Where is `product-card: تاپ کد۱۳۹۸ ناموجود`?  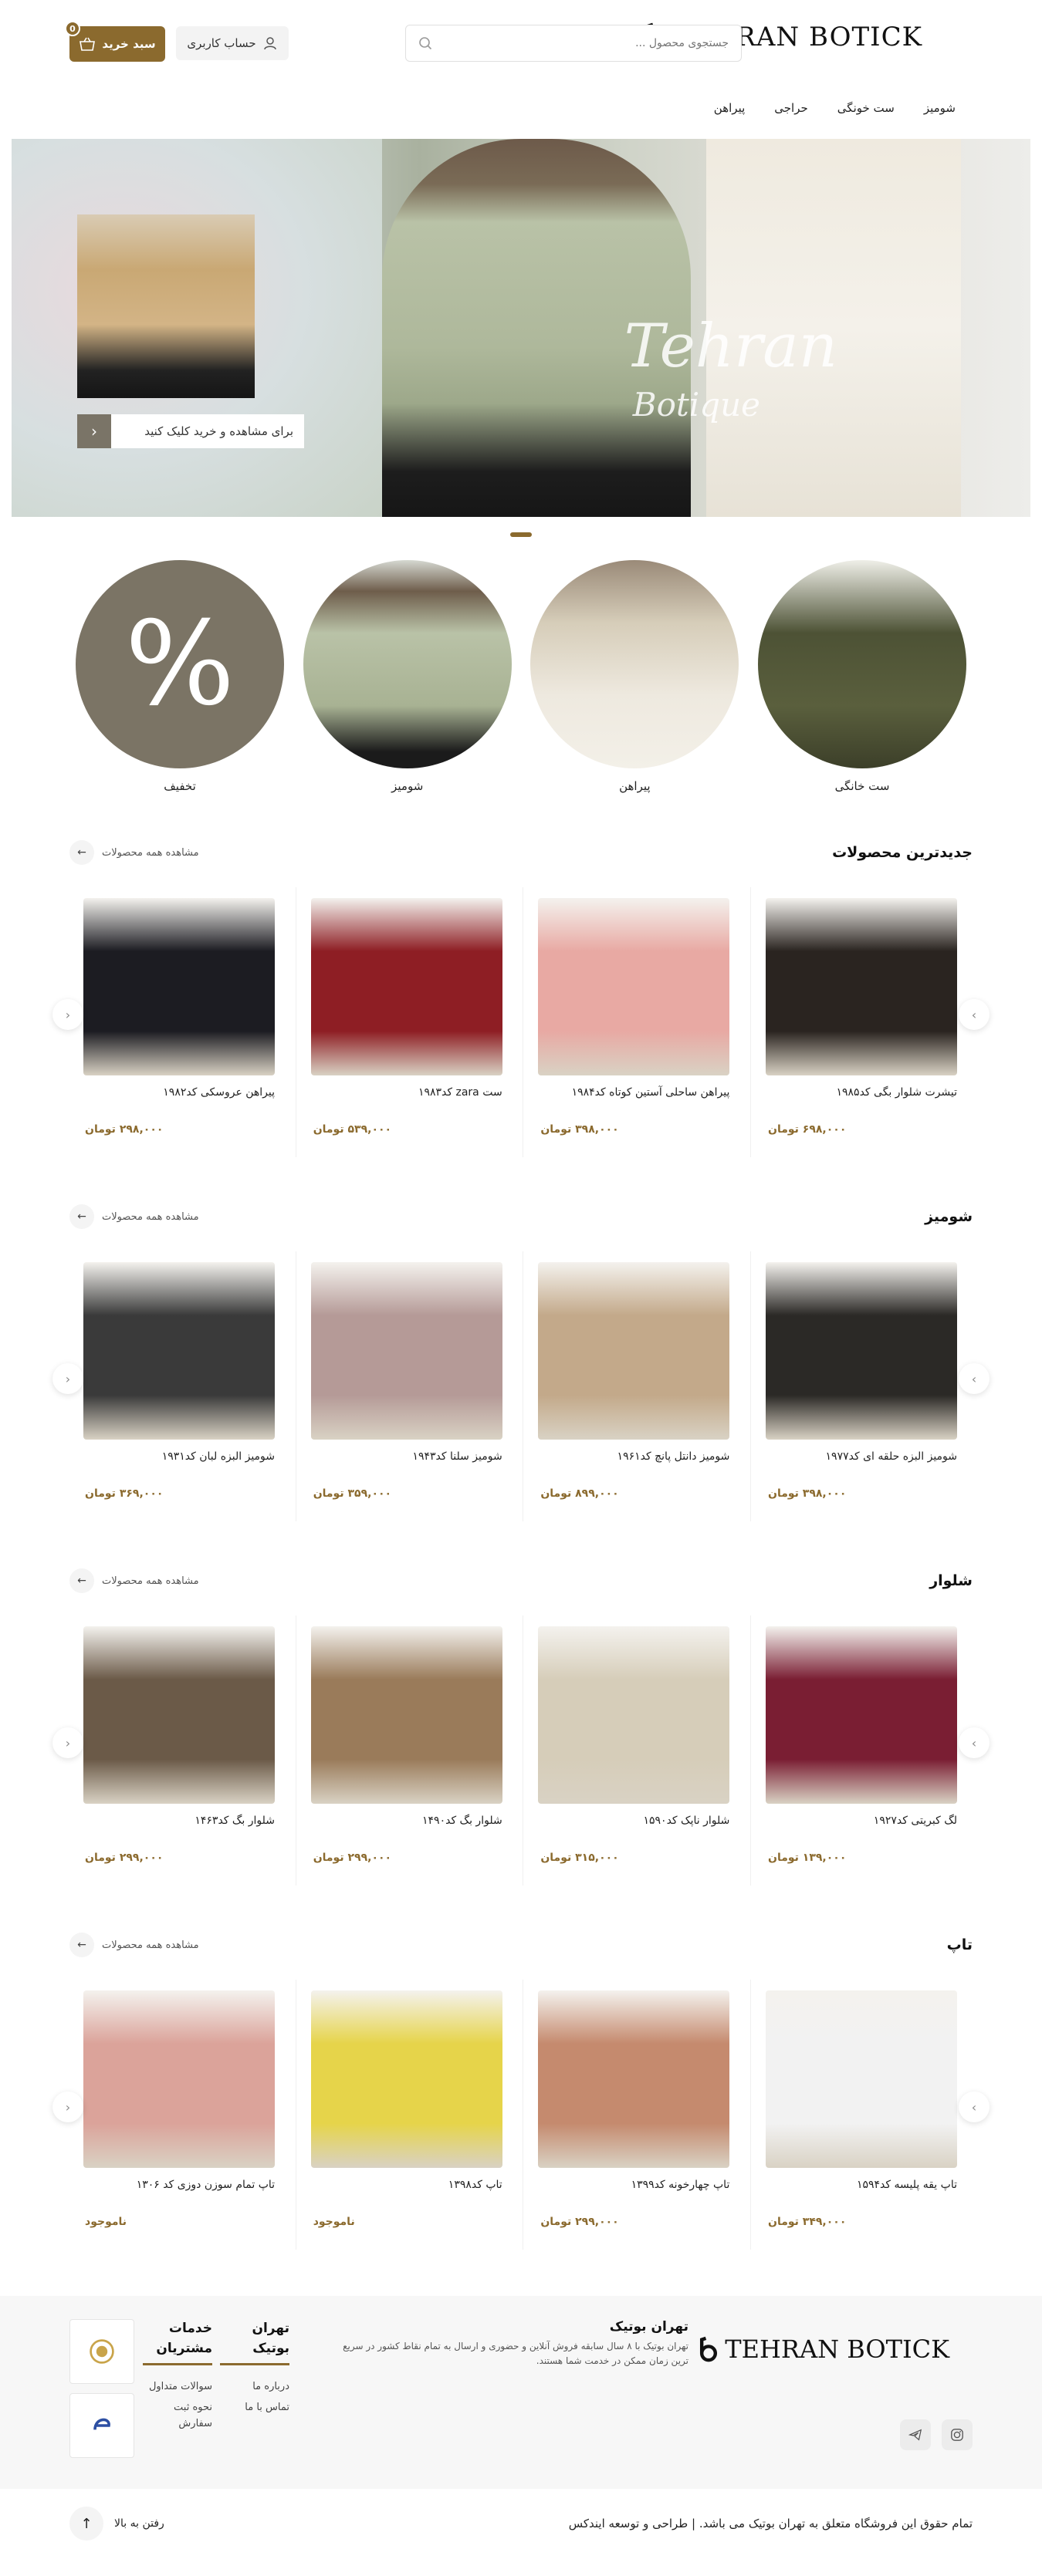 product-card: تاپ کد۱۳۹۸ ناموجود is located at coordinates (407, 2115).